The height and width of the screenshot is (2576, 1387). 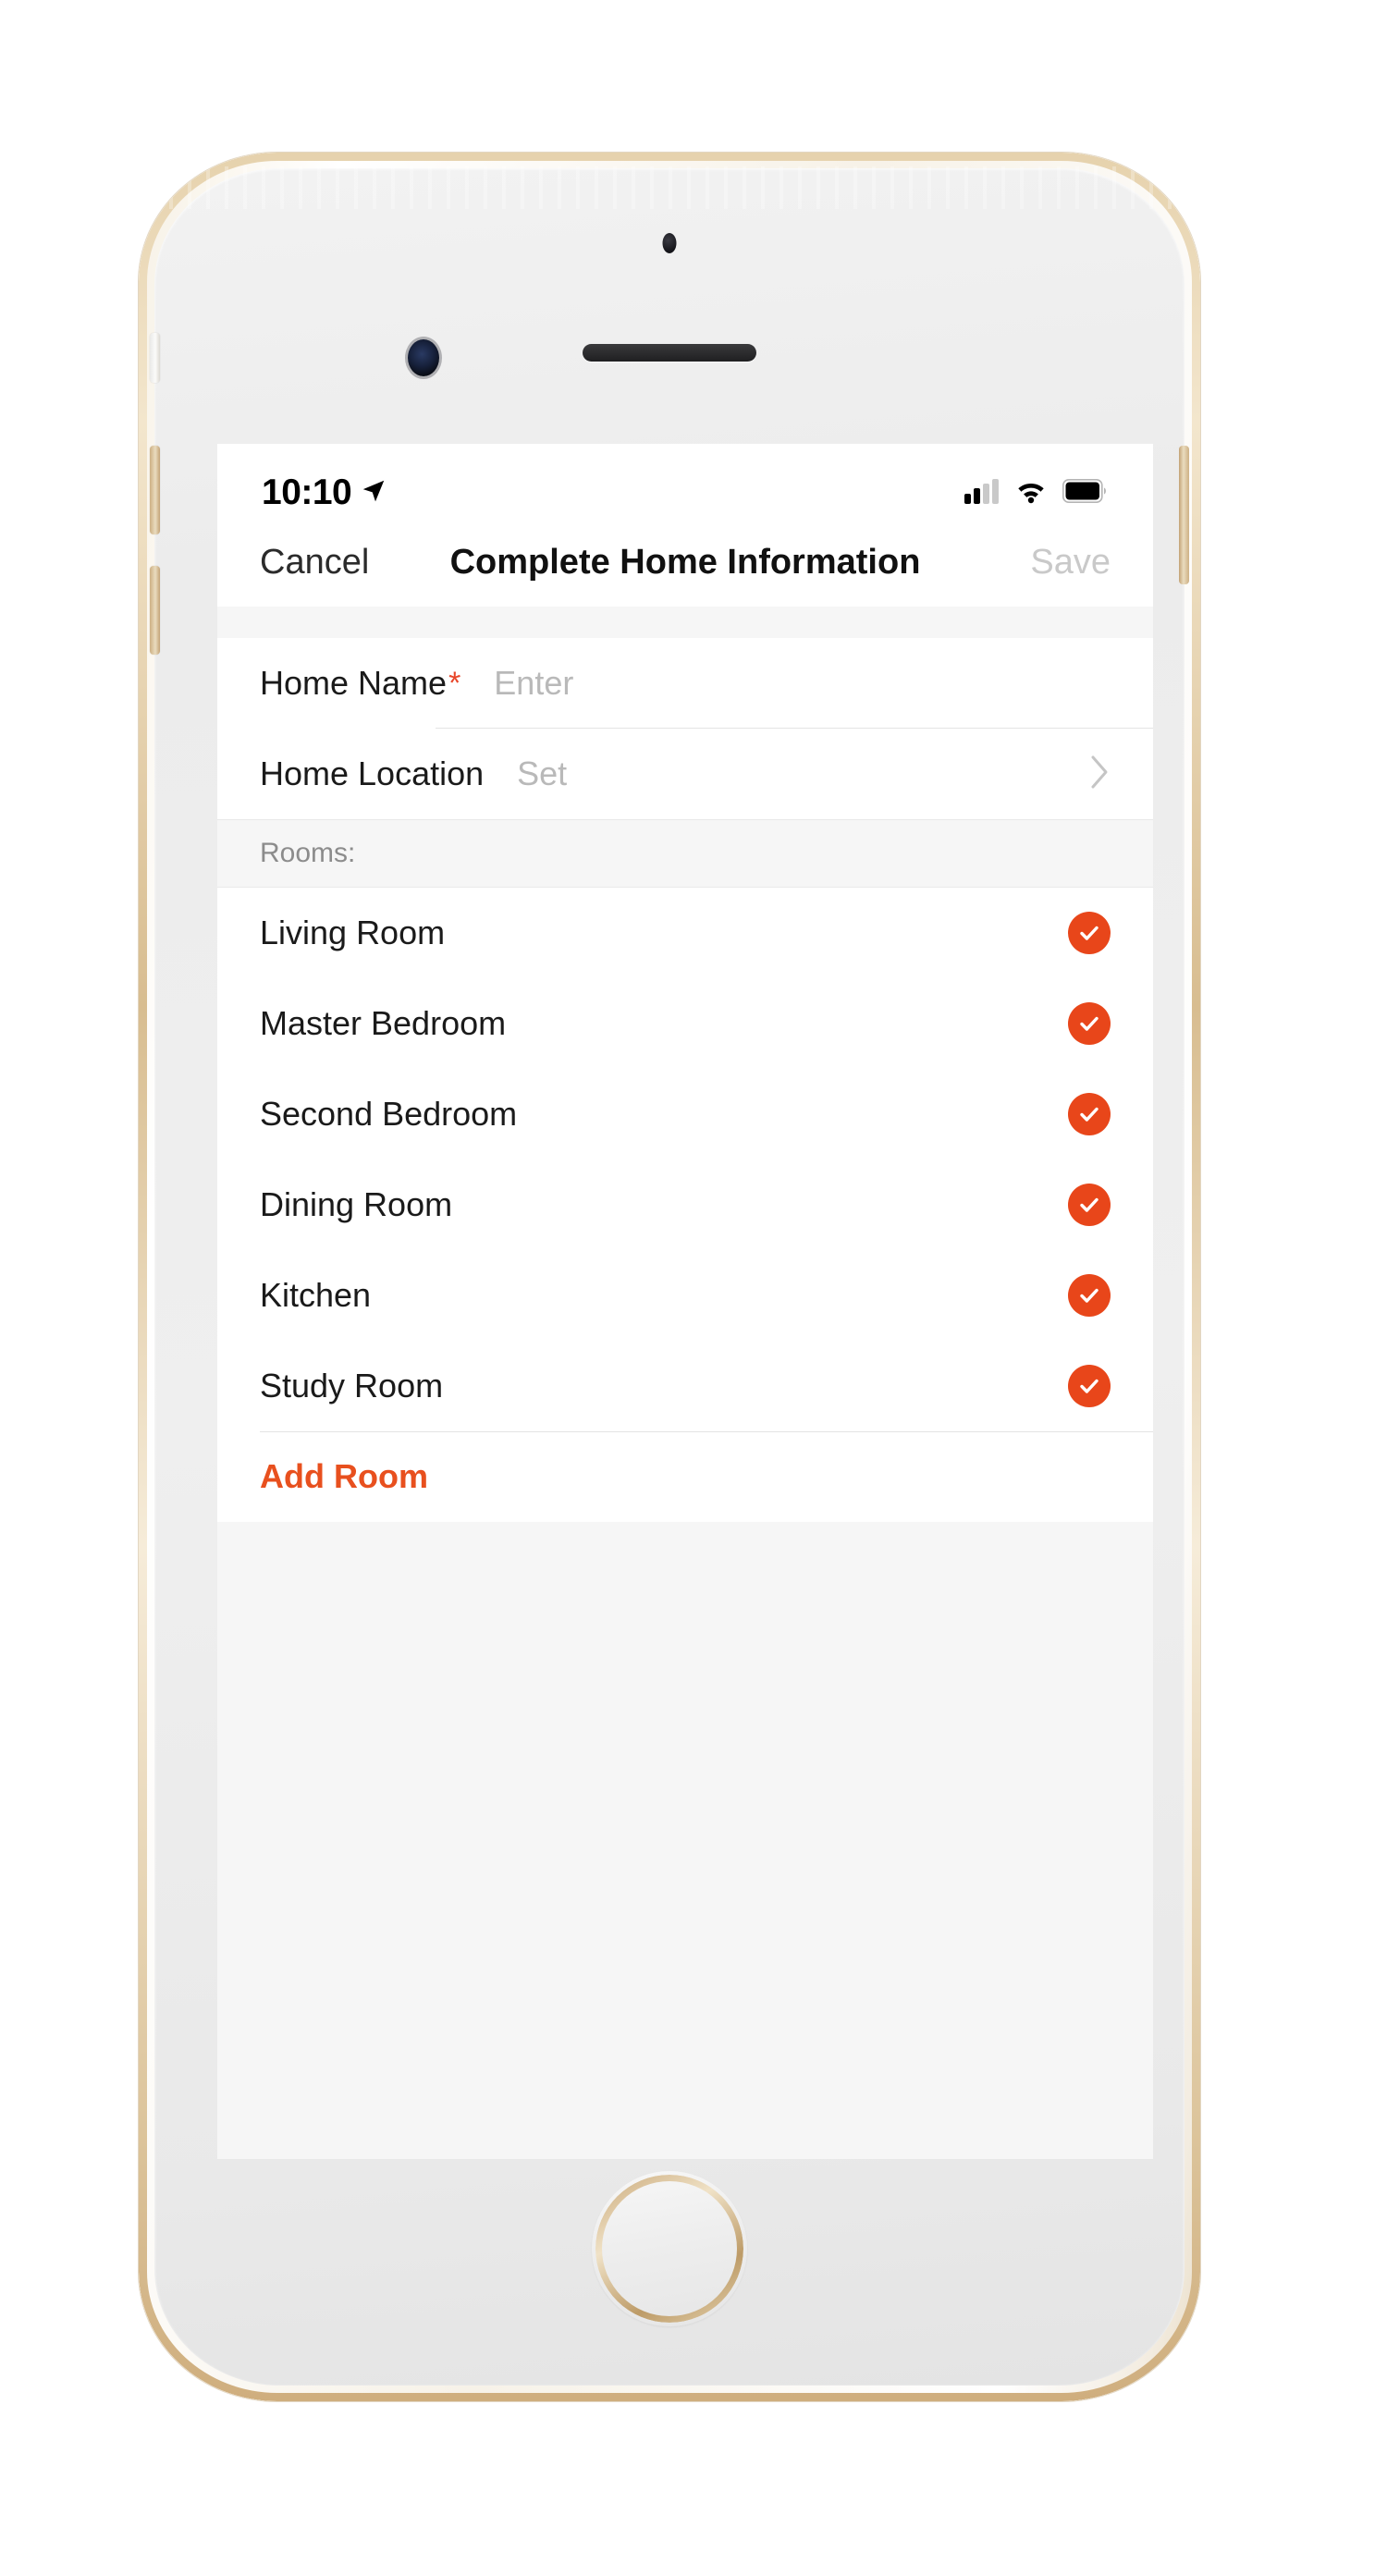 I want to click on add-room-button: Add Room, so click(x=685, y=1476).